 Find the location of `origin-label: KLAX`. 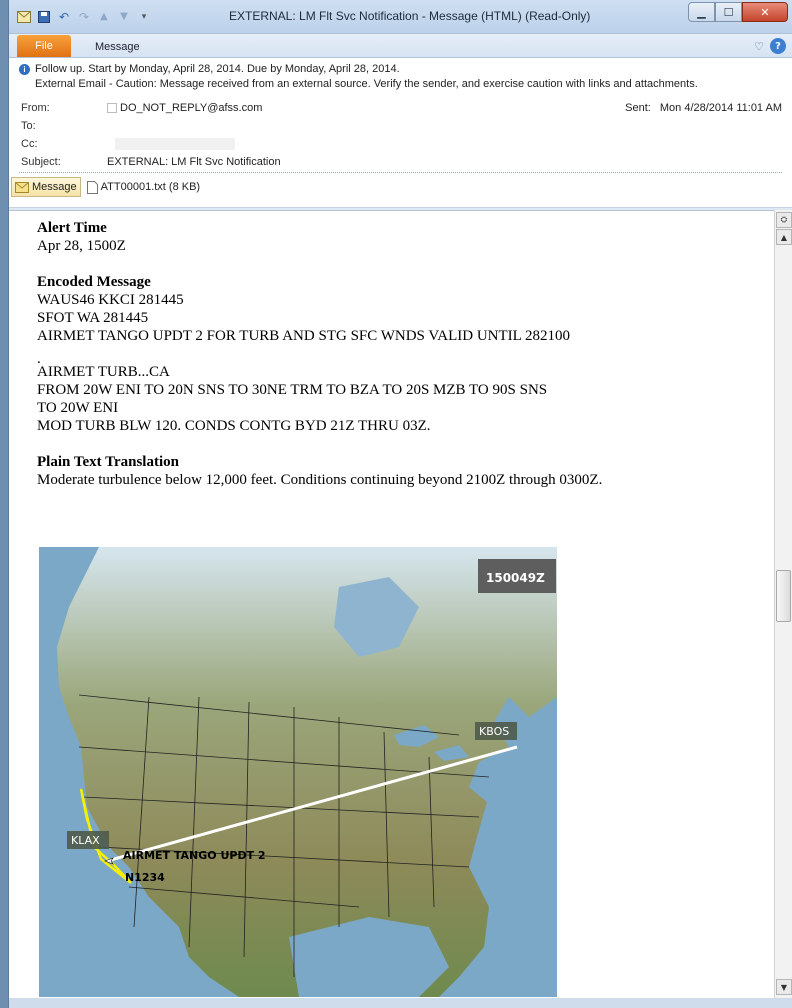

origin-label: KLAX is located at coordinates (85, 840).